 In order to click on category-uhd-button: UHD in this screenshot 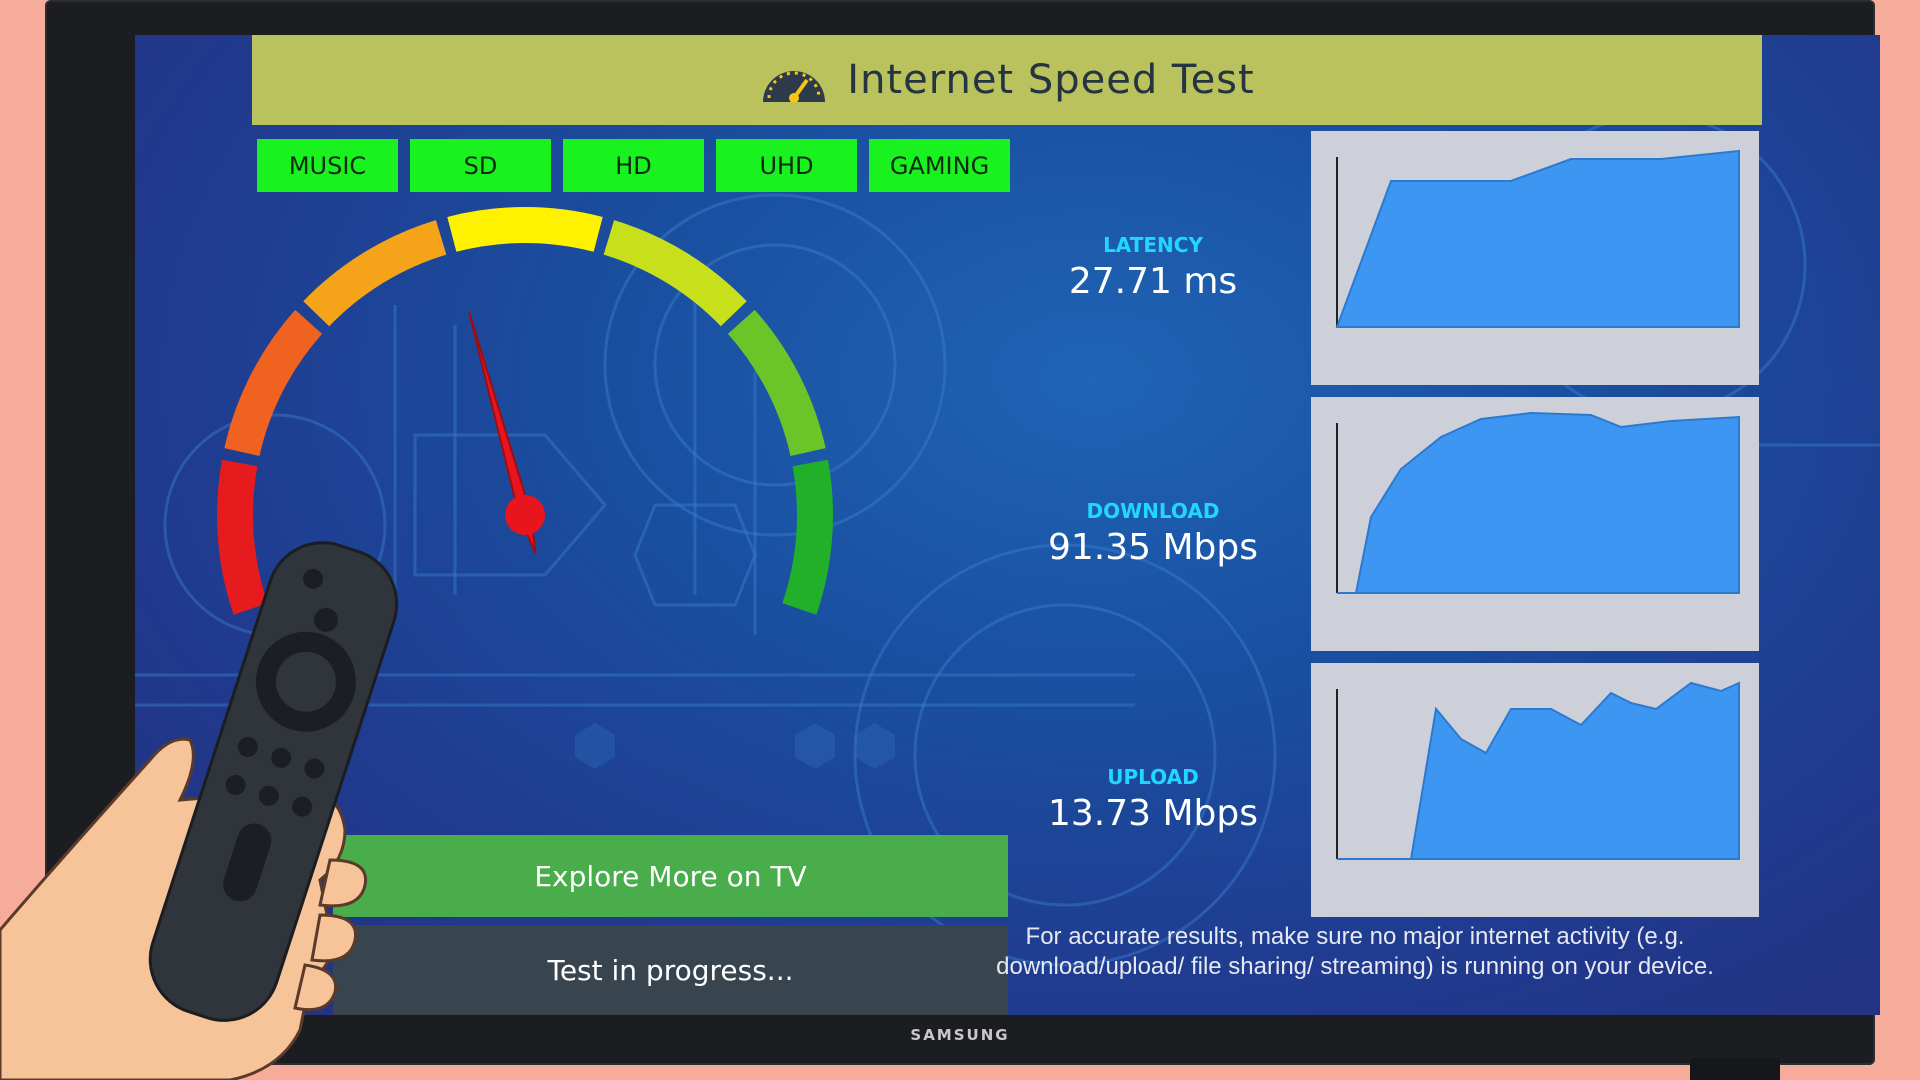, I will do `click(786, 165)`.